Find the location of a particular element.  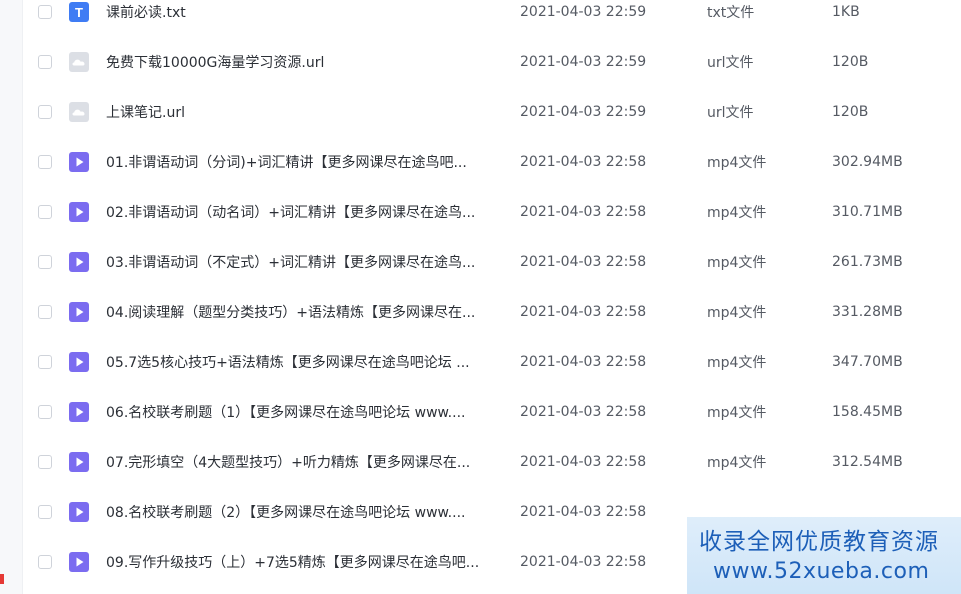

file-size: 331.28MB is located at coordinates (867, 312).